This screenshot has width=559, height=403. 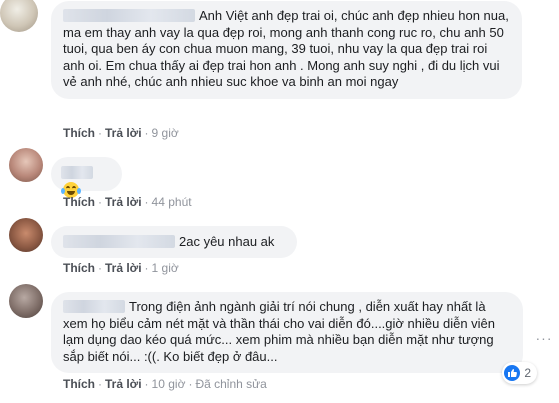 I want to click on comment-bubble: 2ac yêu nhau ak, so click(x=174, y=242).